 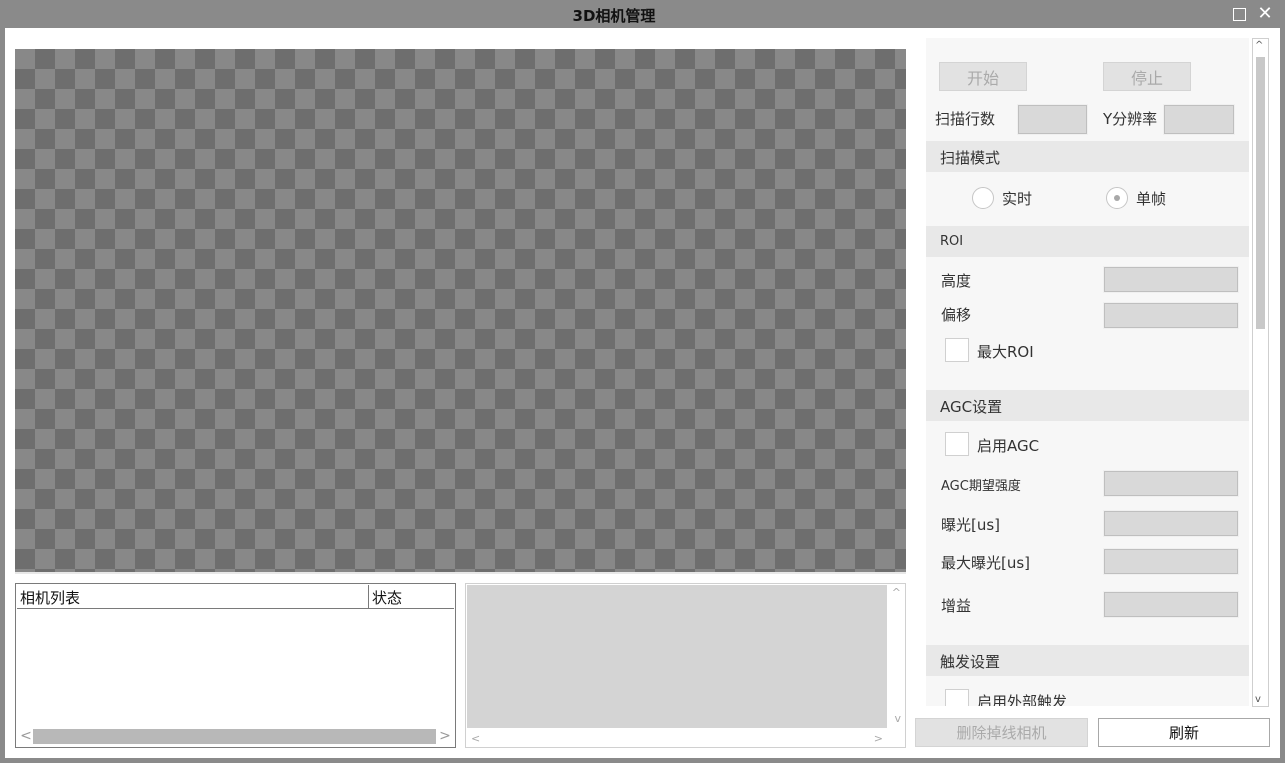 What do you see at coordinates (1008, 446) in the screenshot?
I see `enable-agc-label: 启用AGC` at bounding box center [1008, 446].